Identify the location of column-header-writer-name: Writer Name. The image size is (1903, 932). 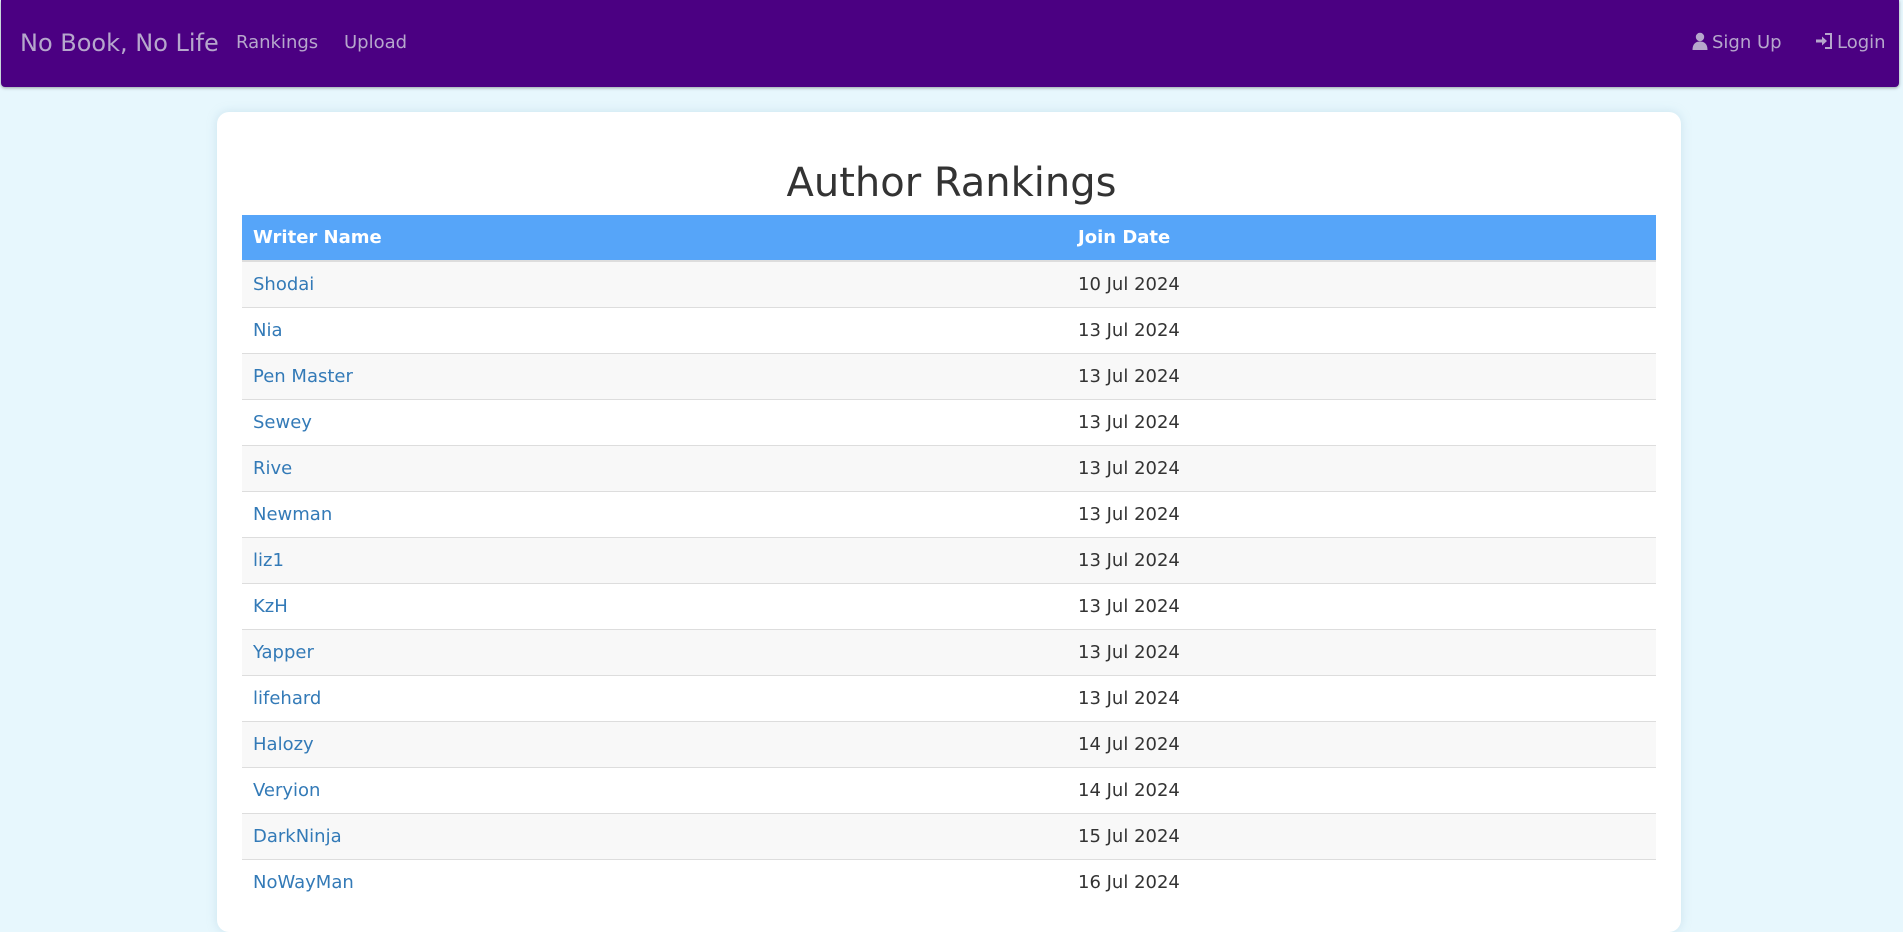
(654, 238).